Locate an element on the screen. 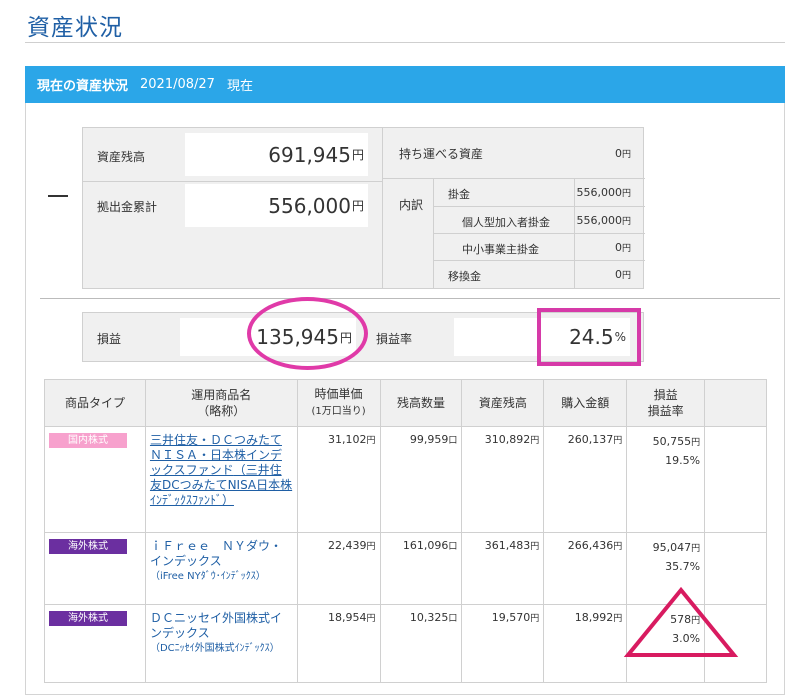  col-balance: 資産残高 is located at coordinates (503, 403).